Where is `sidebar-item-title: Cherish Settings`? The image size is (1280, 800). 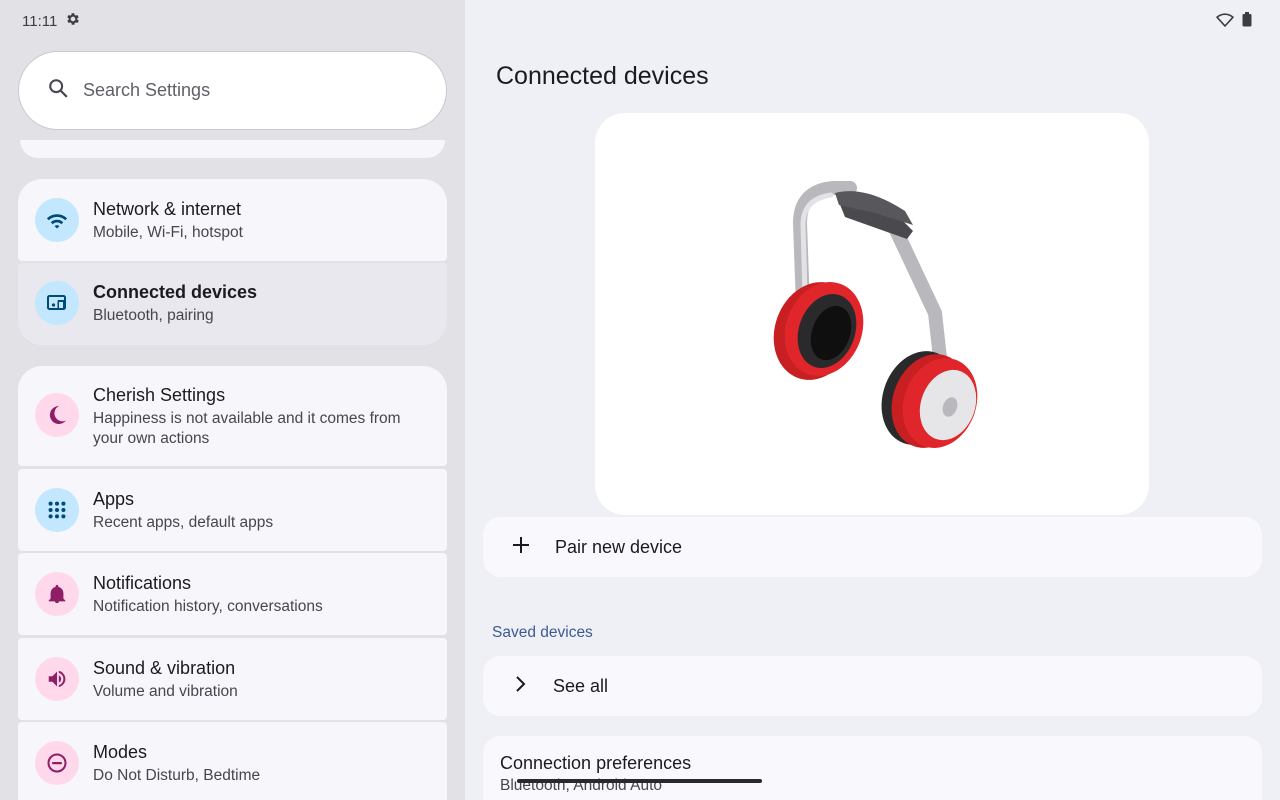
sidebar-item-title: Cherish Settings is located at coordinates (159, 395).